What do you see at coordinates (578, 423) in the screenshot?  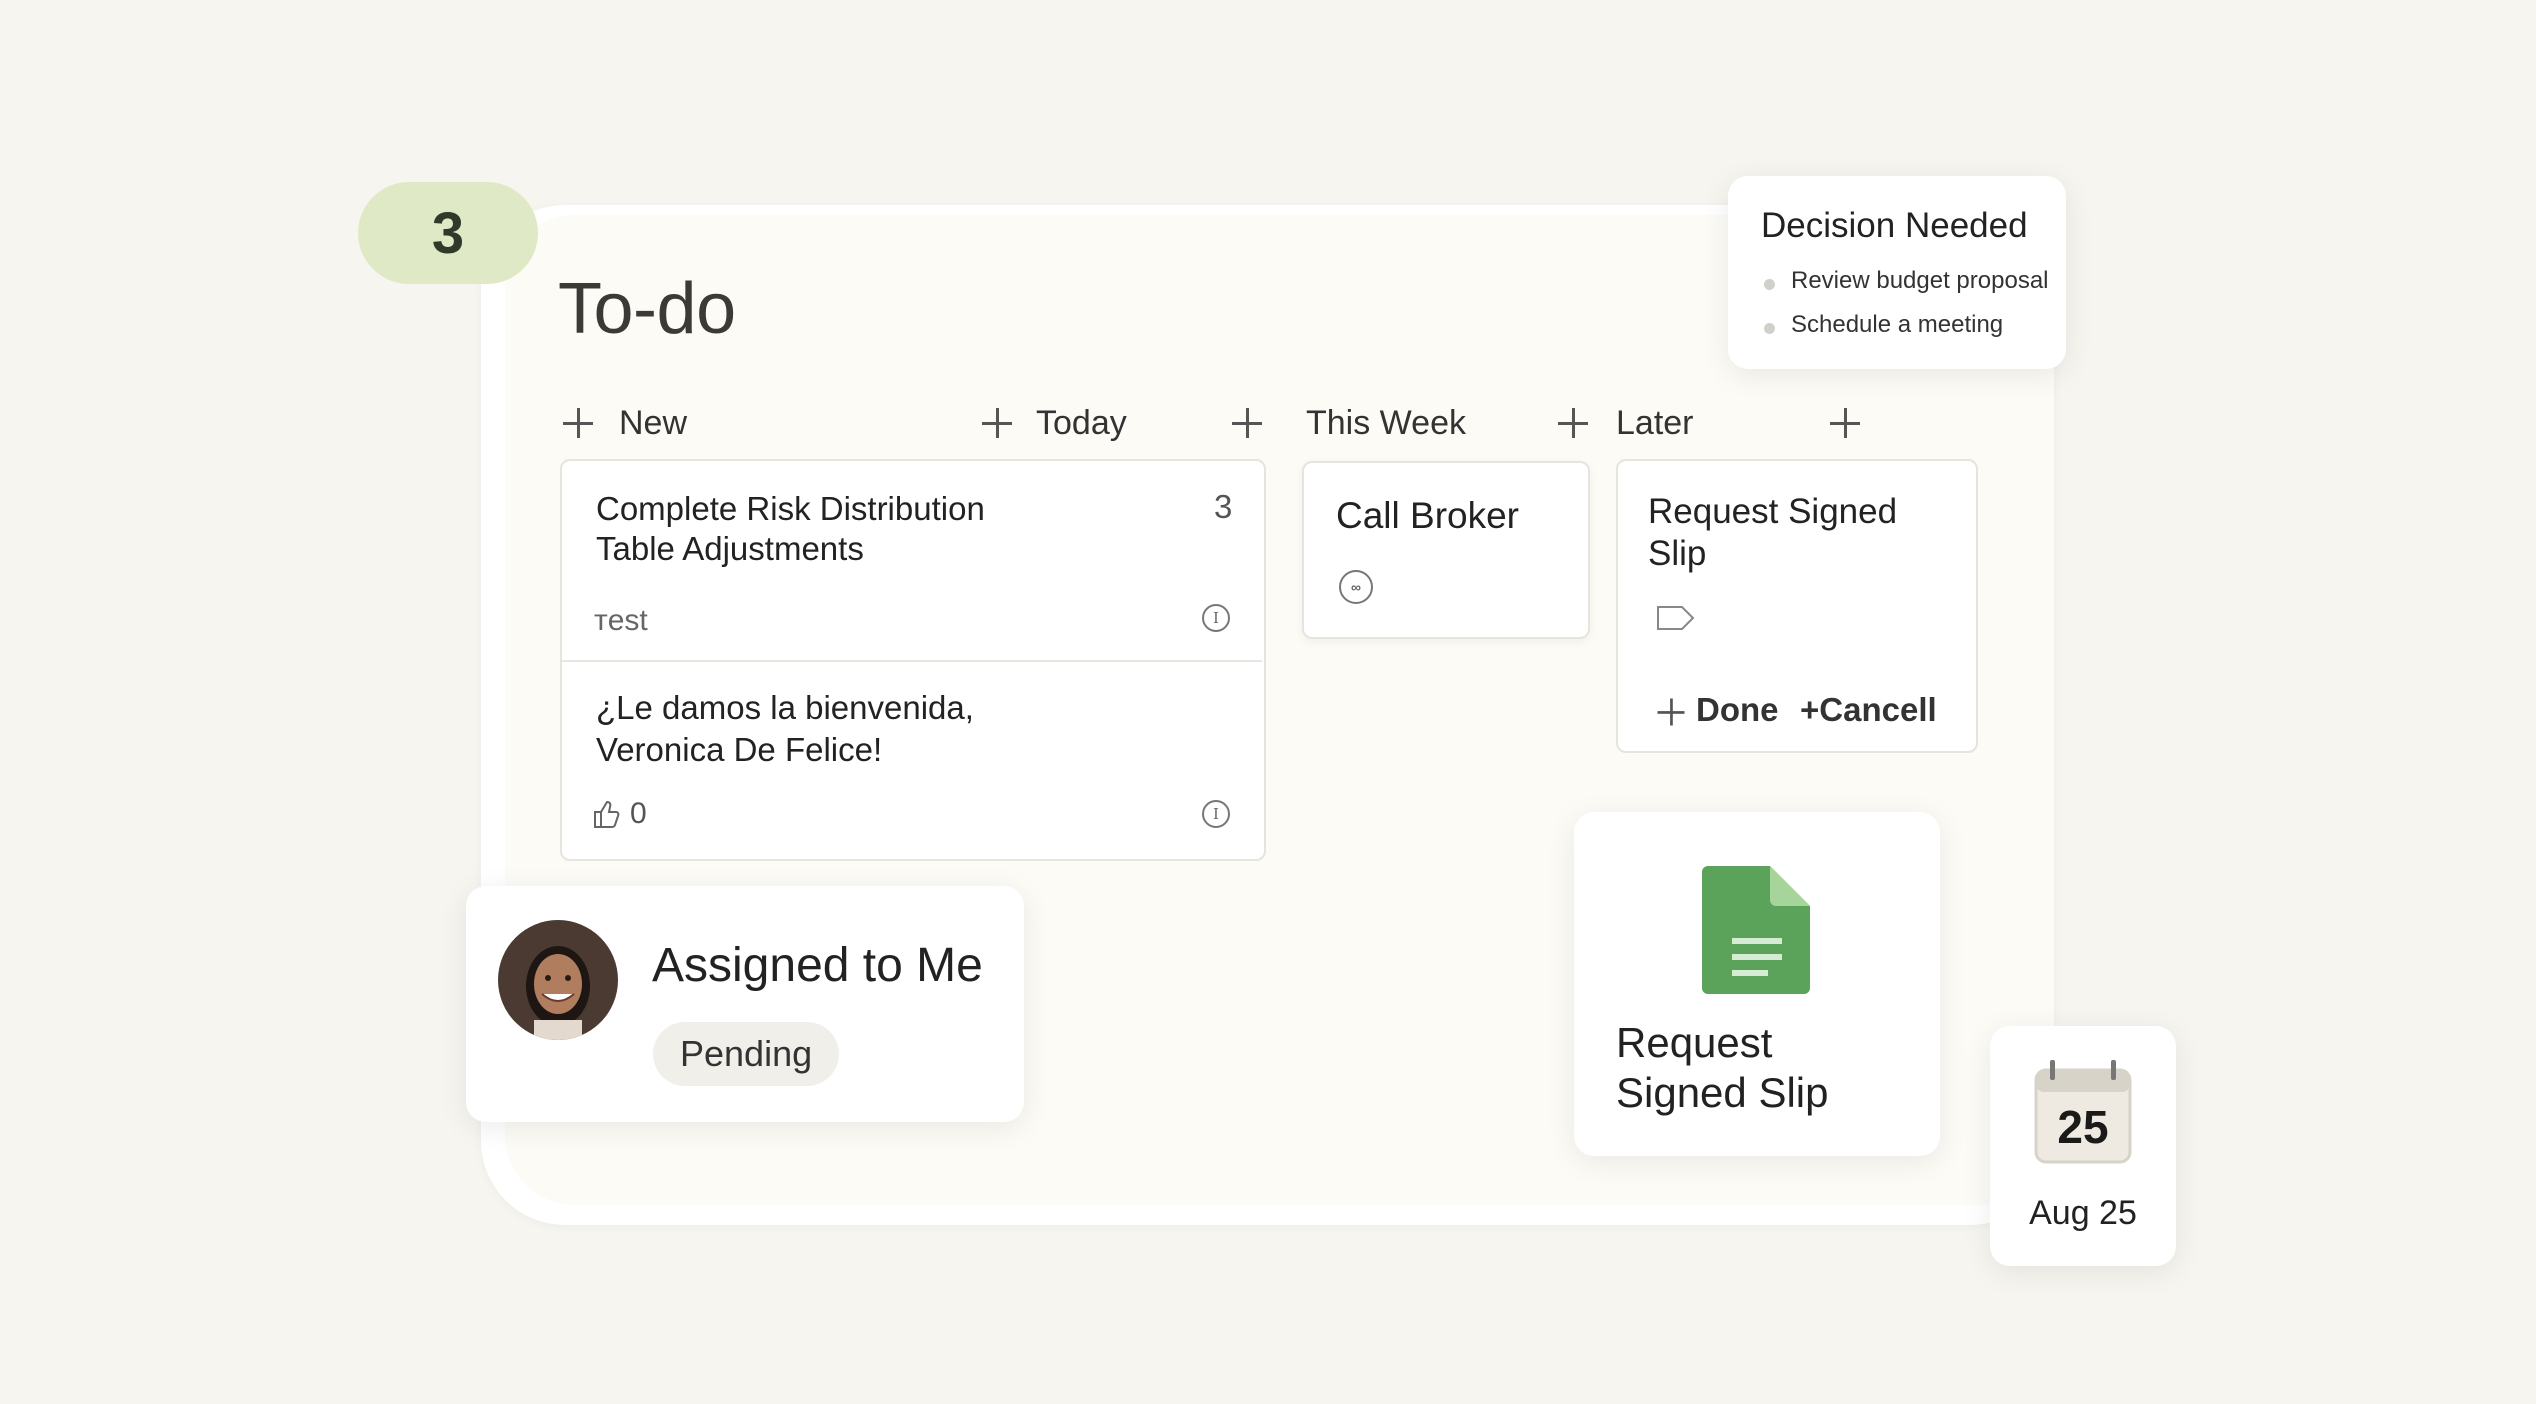 I see `add-new-icon` at bounding box center [578, 423].